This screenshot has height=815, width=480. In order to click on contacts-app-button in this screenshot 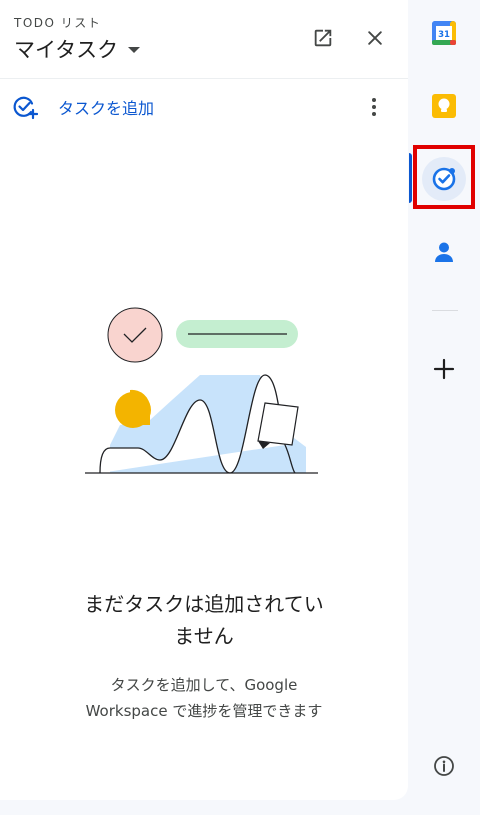, I will do `click(444, 252)`.